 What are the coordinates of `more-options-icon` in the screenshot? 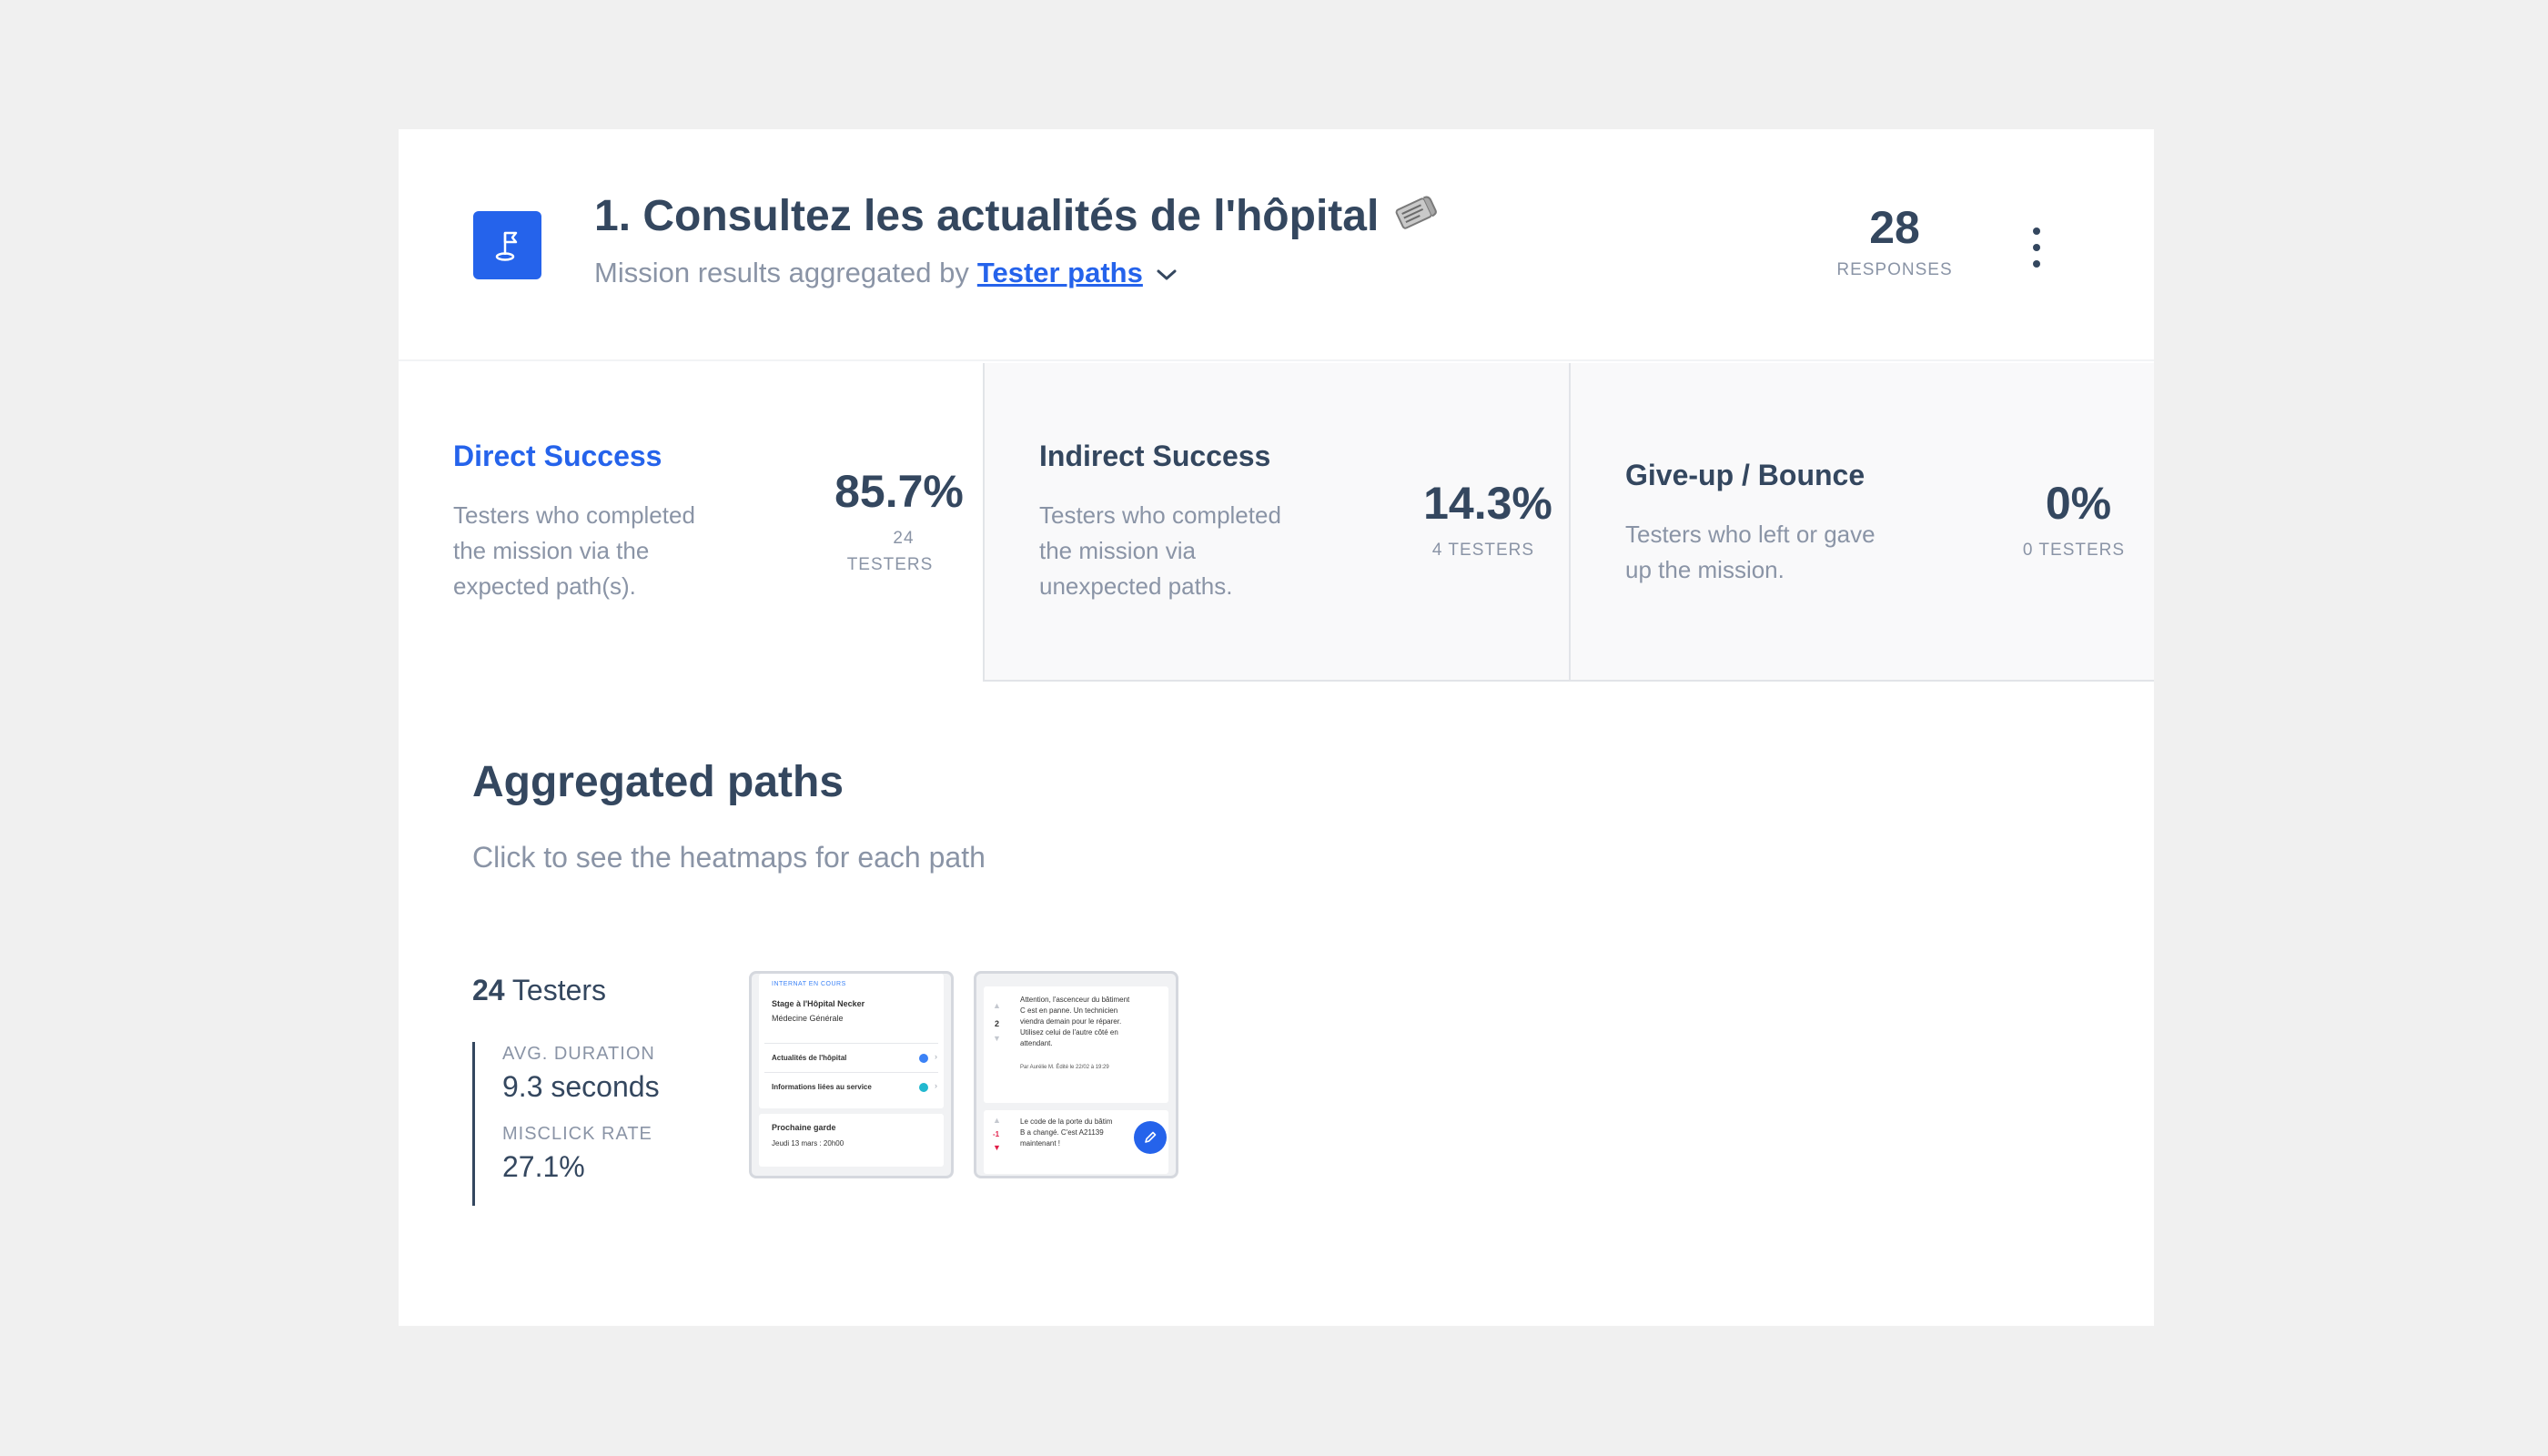 It's located at (2037, 248).